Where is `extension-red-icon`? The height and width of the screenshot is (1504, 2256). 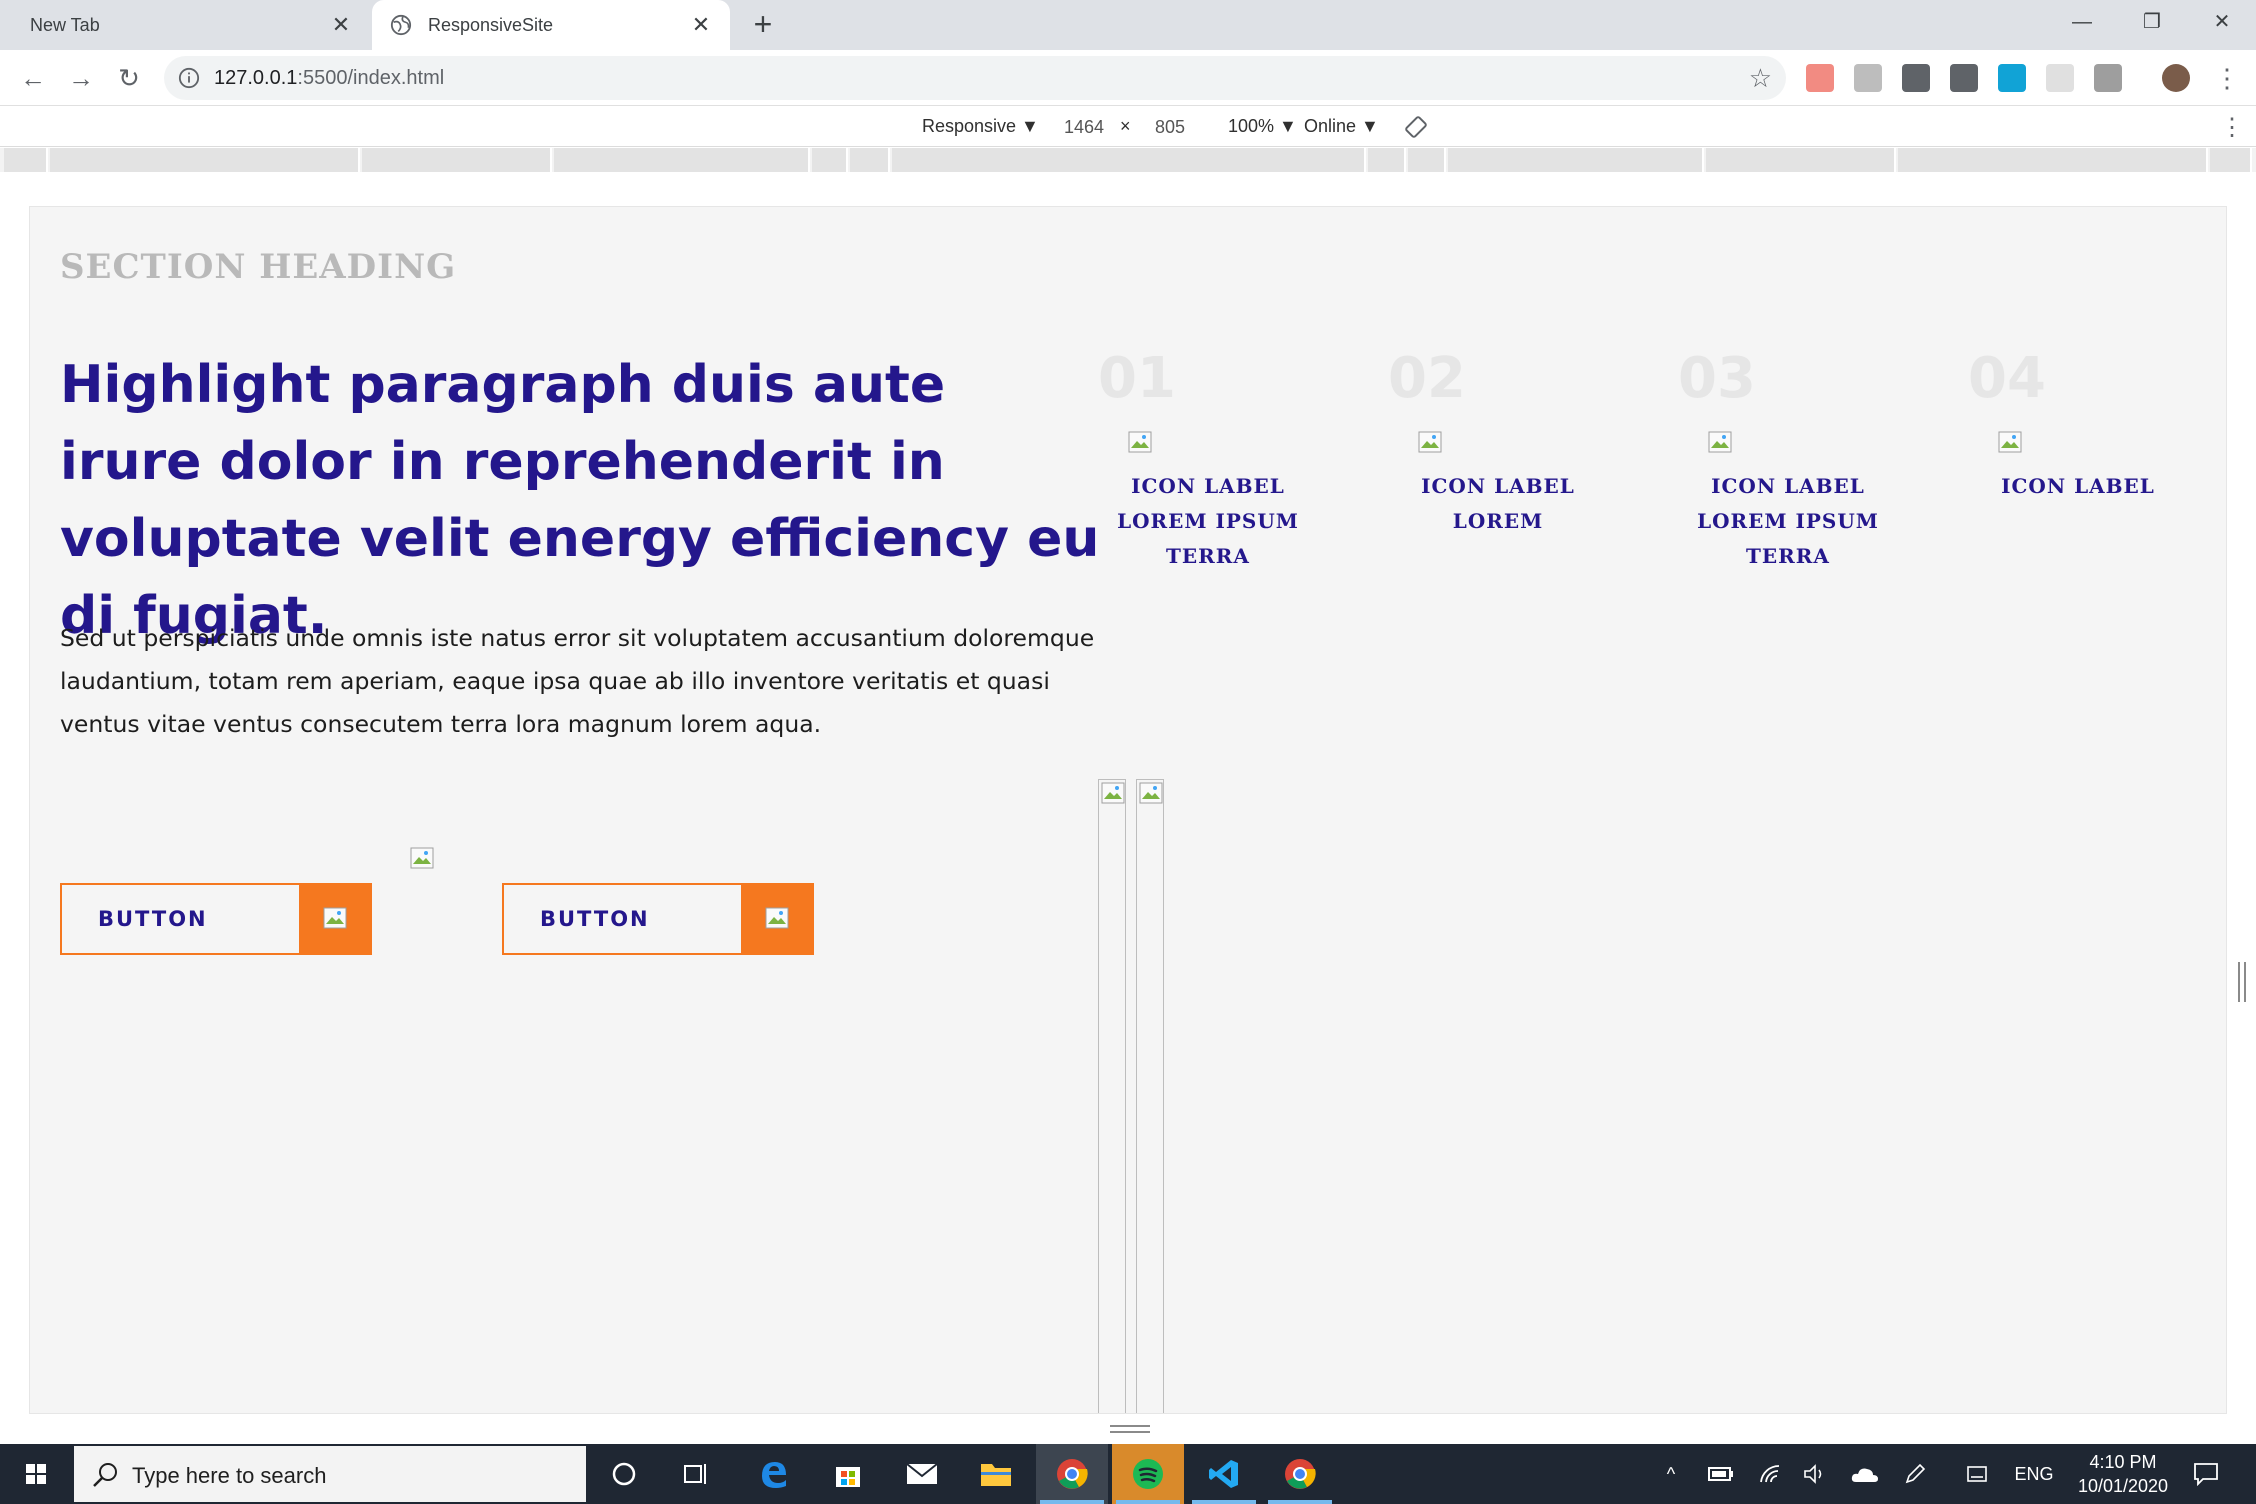
extension-red-icon is located at coordinates (1820, 78).